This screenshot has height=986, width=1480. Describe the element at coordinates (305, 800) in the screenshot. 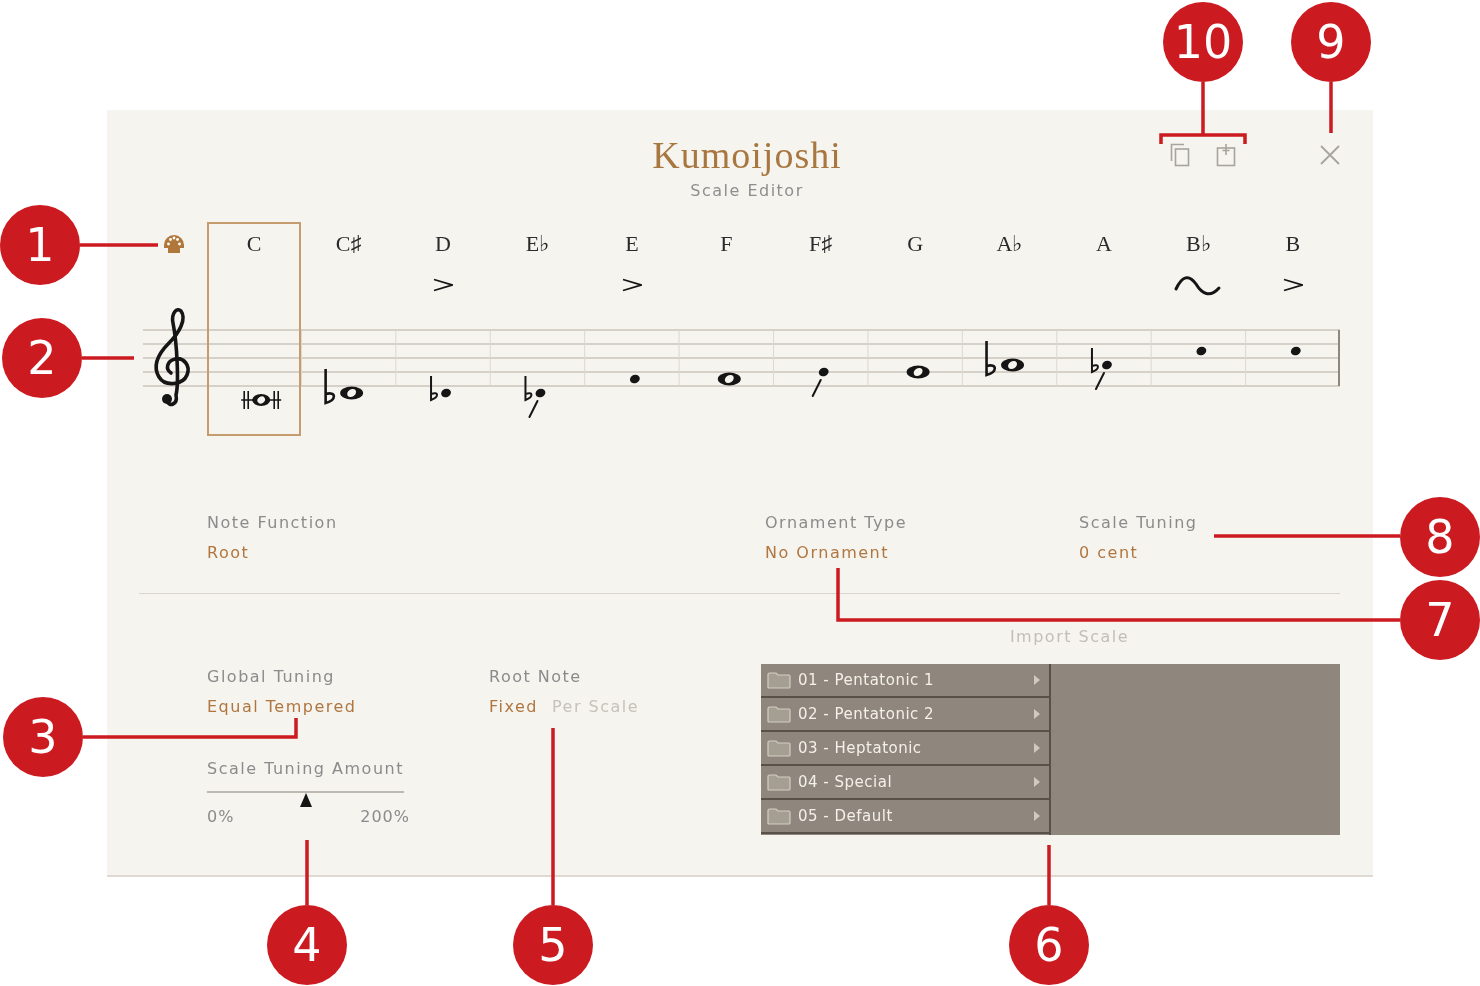

I see `slider-thumb` at that location.